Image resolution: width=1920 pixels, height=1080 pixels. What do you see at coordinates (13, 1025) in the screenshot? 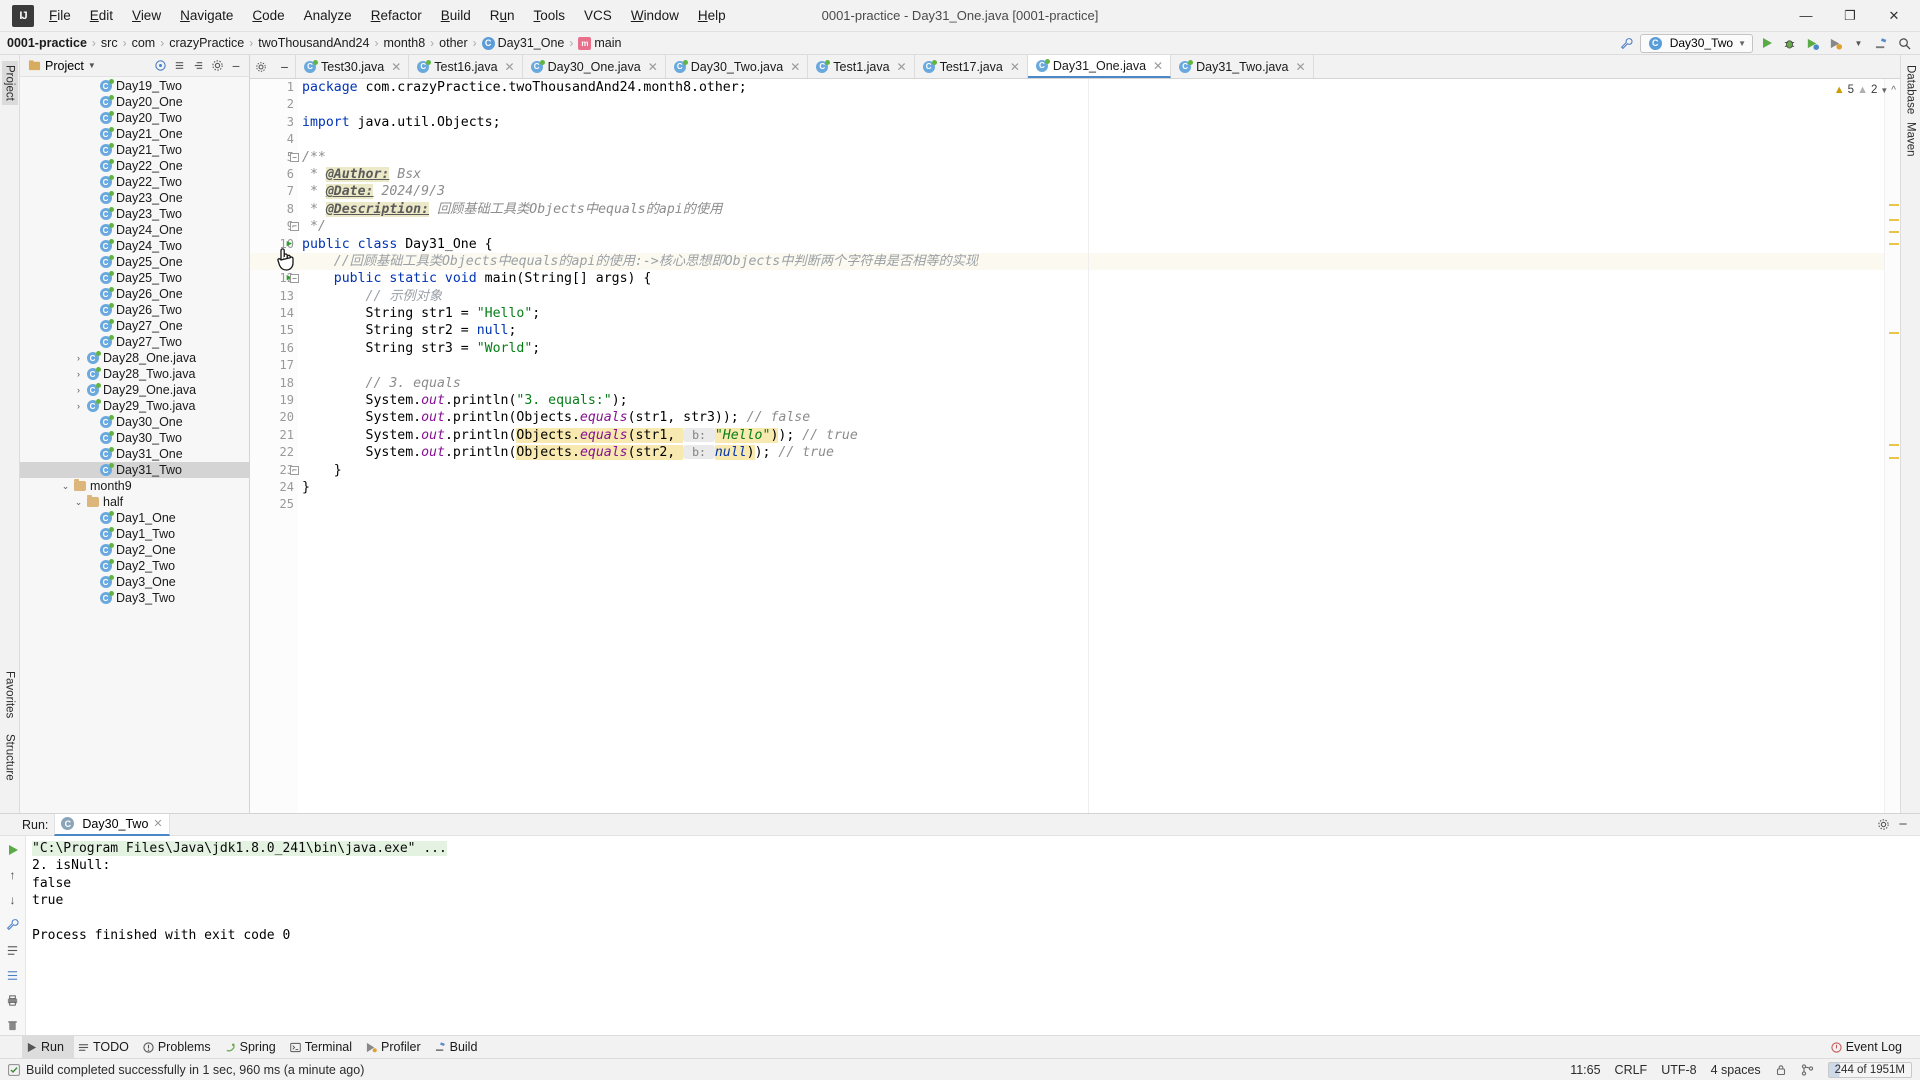
I see `trash-icon` at bounding box center [13, 1025].